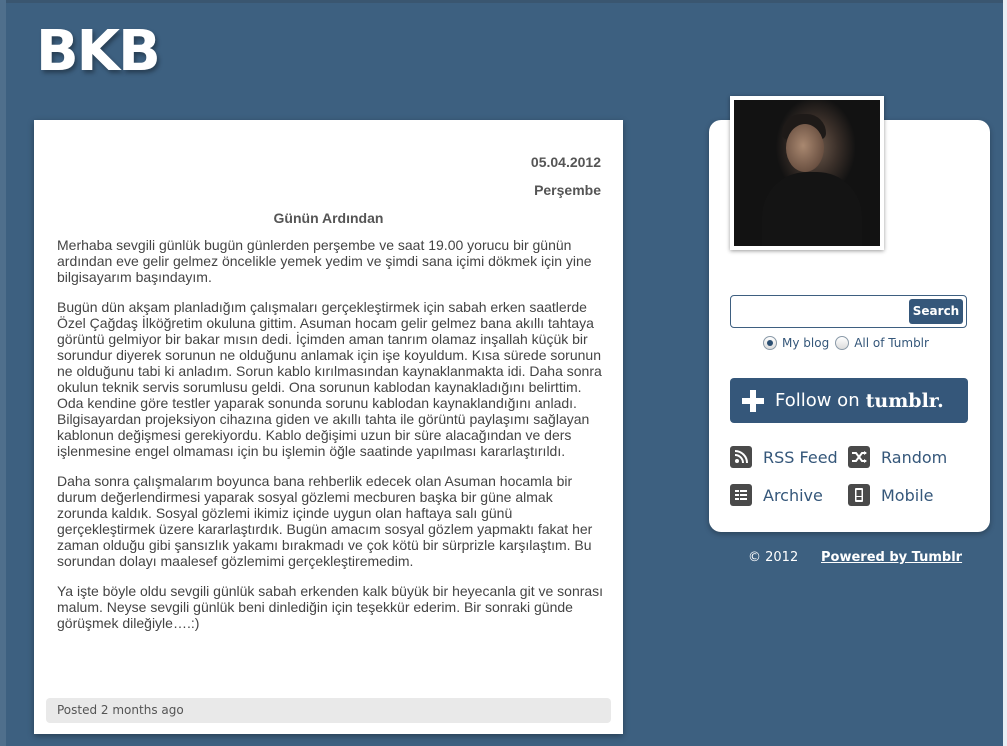  What do you see at coordinates (770, 343) in the screenshot?
I see `scope-my-blog-radio` at bounding box center [770, 343].